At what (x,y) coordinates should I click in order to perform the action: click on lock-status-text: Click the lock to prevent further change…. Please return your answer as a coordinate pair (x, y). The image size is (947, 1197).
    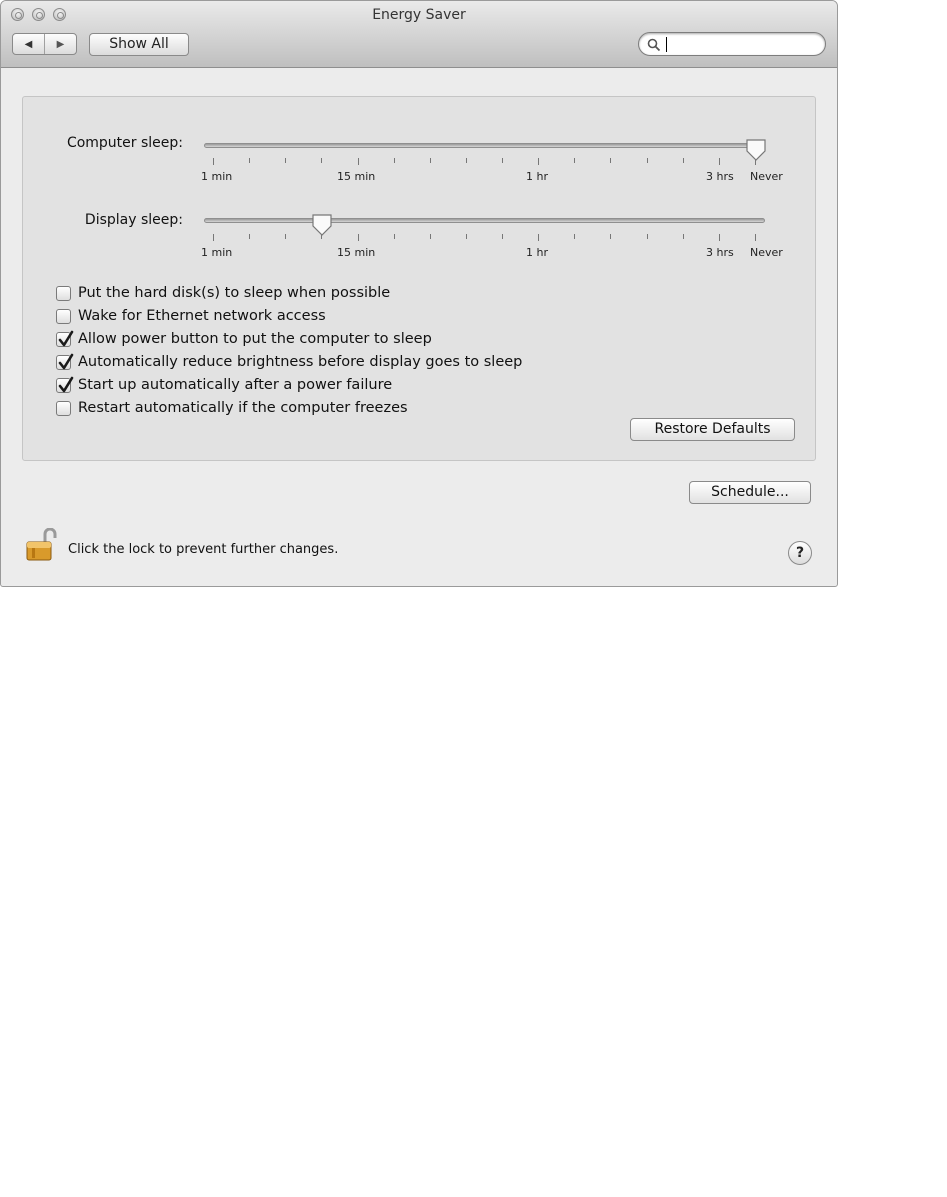
    Looking at the image, I should click on (203, 549).